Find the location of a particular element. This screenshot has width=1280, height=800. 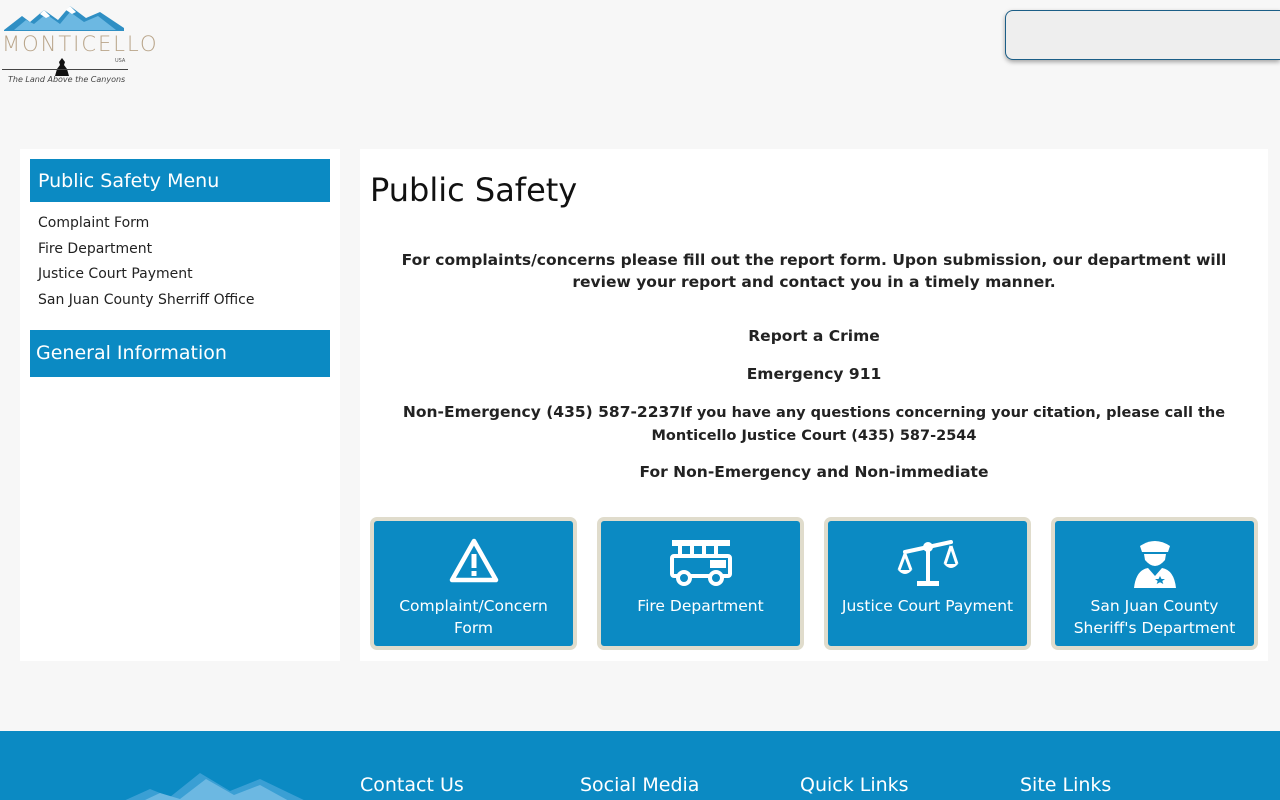

card-label: Justice Court Payment is located at coordinates (927, 606).